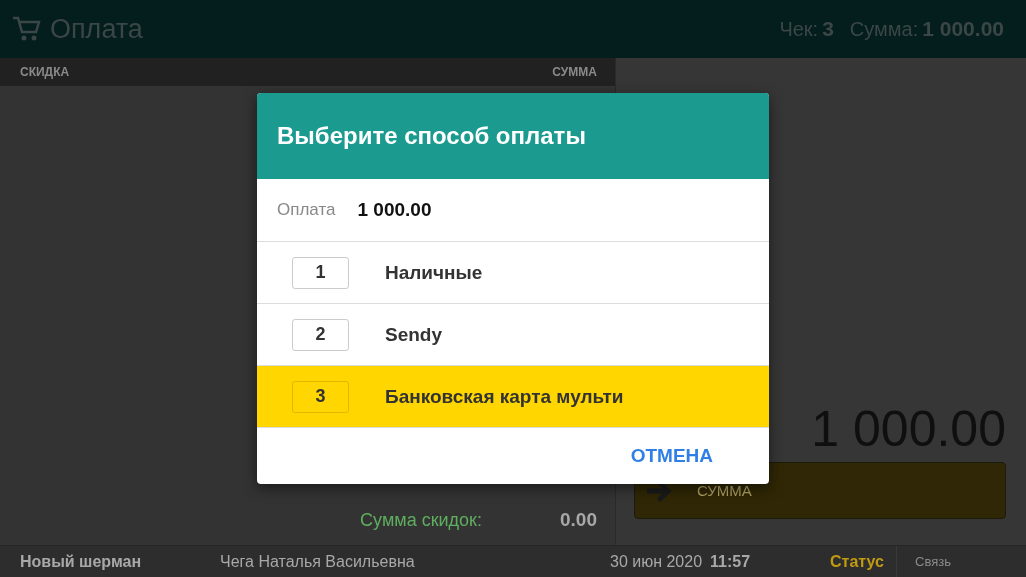 The image size is (1026, 577). What do you see at coordinates (731, 561) in the screenshot?
I see `time-text: 11:57` at bounding box center [731, 561].